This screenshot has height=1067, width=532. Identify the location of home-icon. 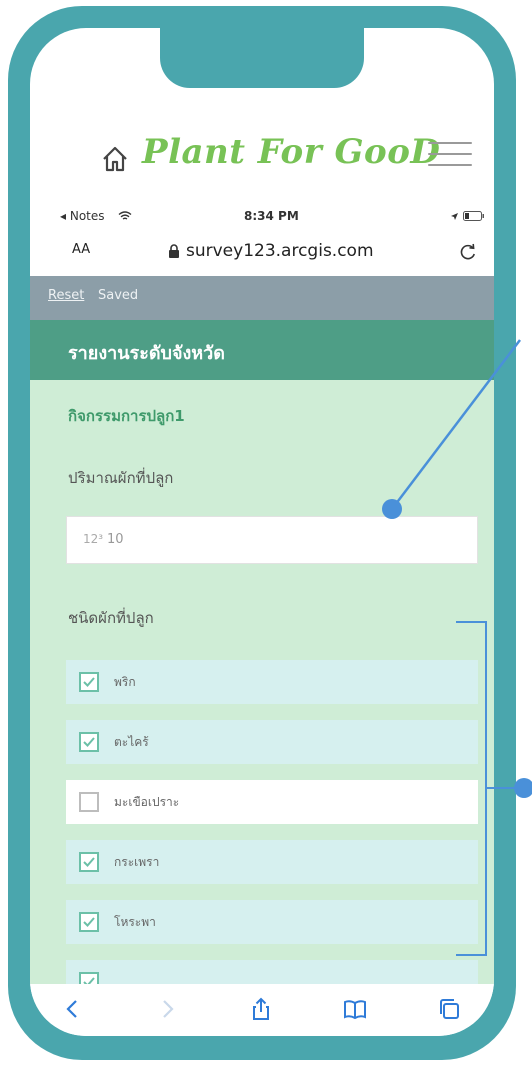
(115, 159).